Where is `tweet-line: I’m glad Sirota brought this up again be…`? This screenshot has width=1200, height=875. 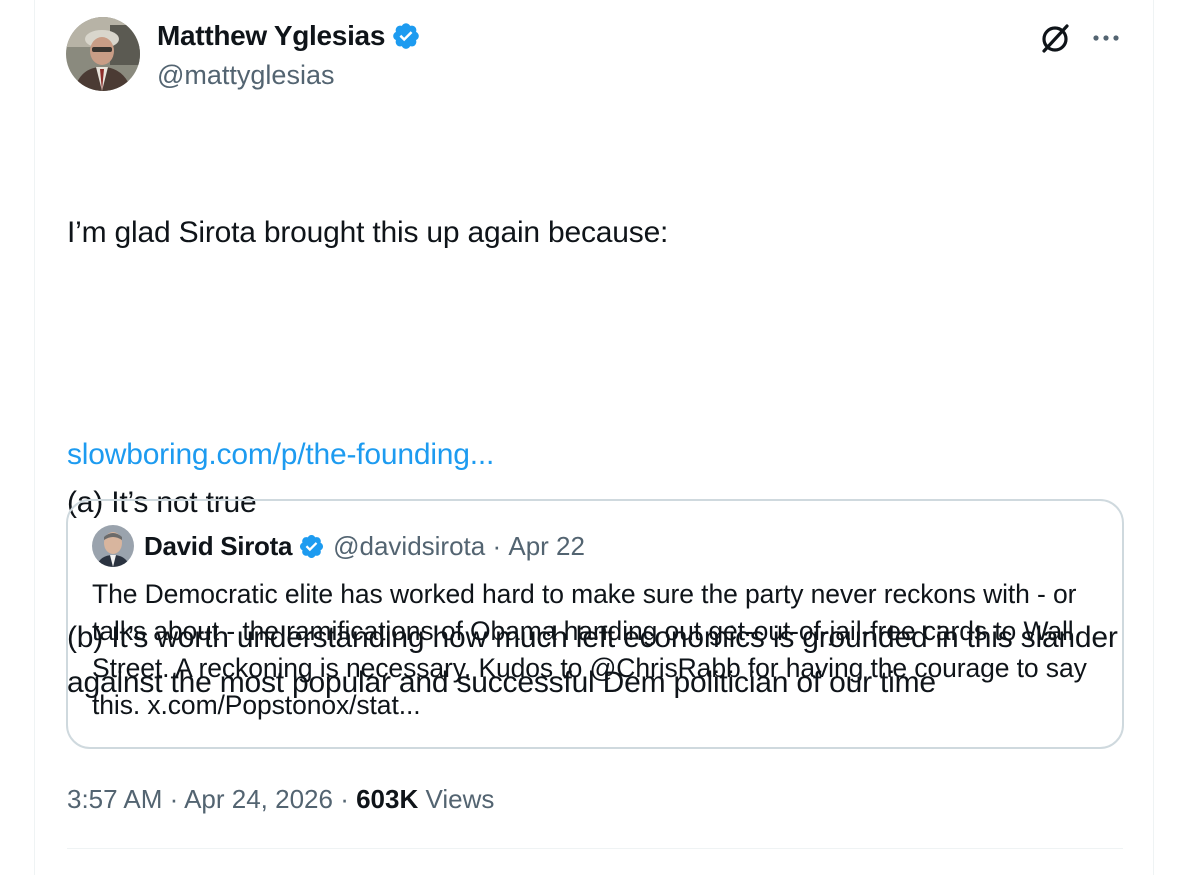
tweet-line: I’m glad Sirota brought this up again be… is located at coordinates (368, 232).